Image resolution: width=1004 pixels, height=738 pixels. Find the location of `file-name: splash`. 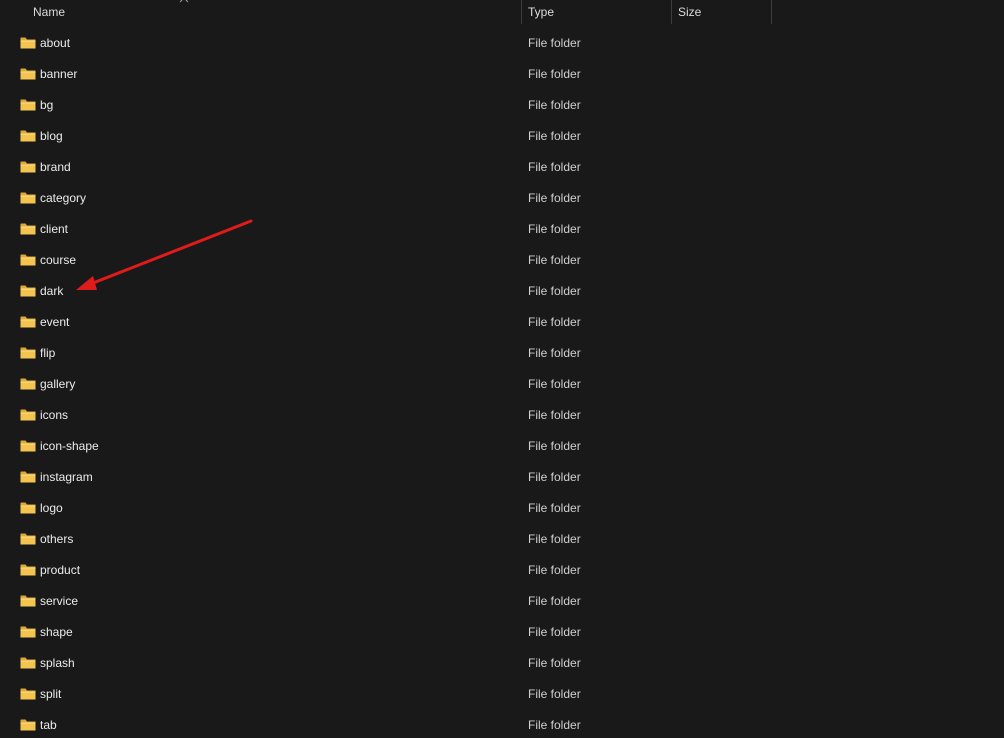

file-name: splash is located at coordinates (57, 663).